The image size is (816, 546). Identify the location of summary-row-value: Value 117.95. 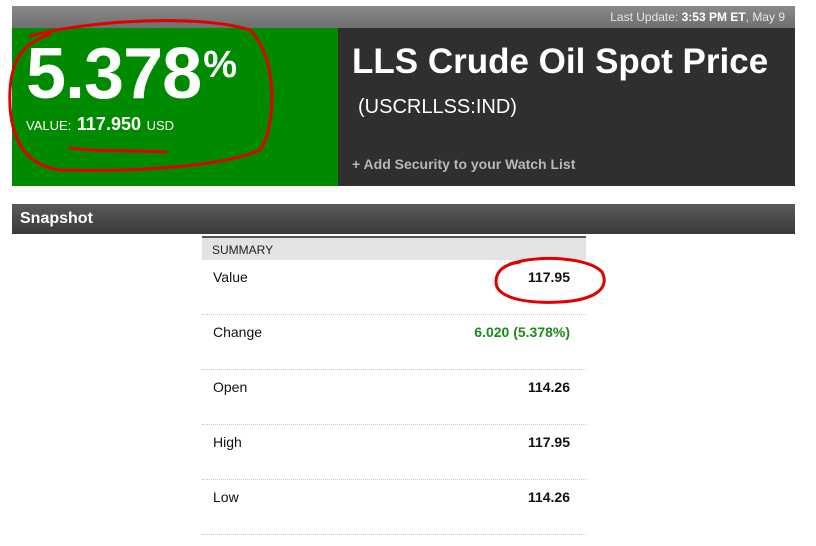
(394, 287).